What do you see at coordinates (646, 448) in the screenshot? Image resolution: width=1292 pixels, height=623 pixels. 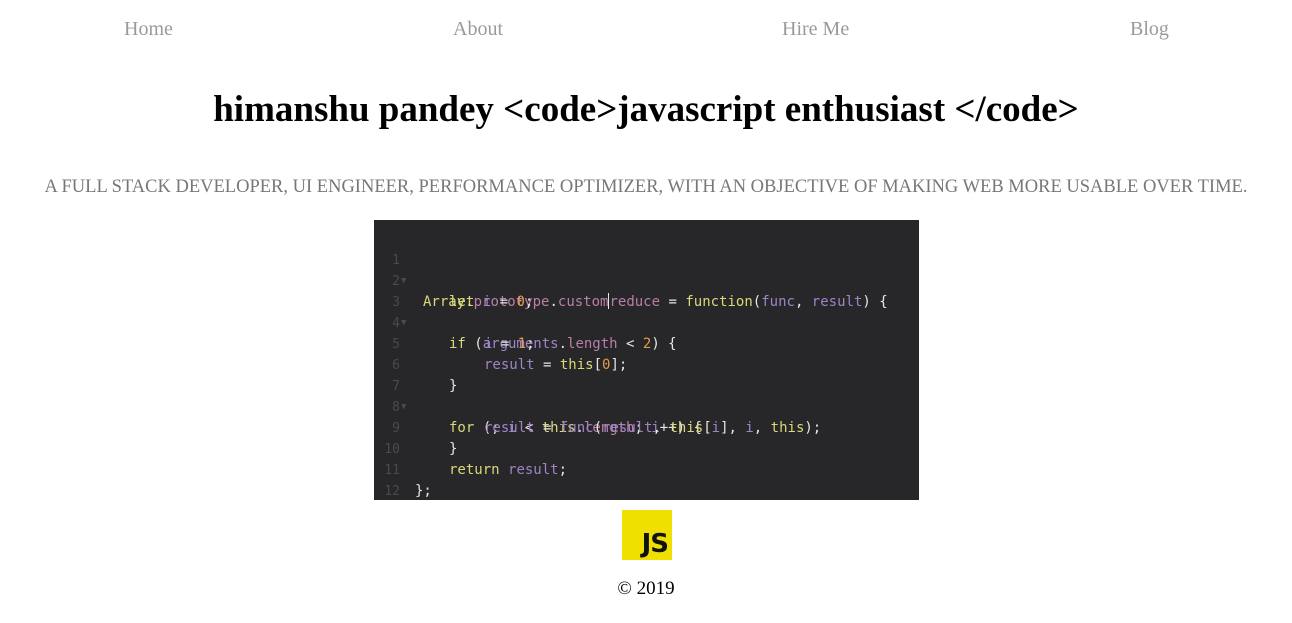 I see `code-line: 10 return result;` at bounding box center [646, 448].